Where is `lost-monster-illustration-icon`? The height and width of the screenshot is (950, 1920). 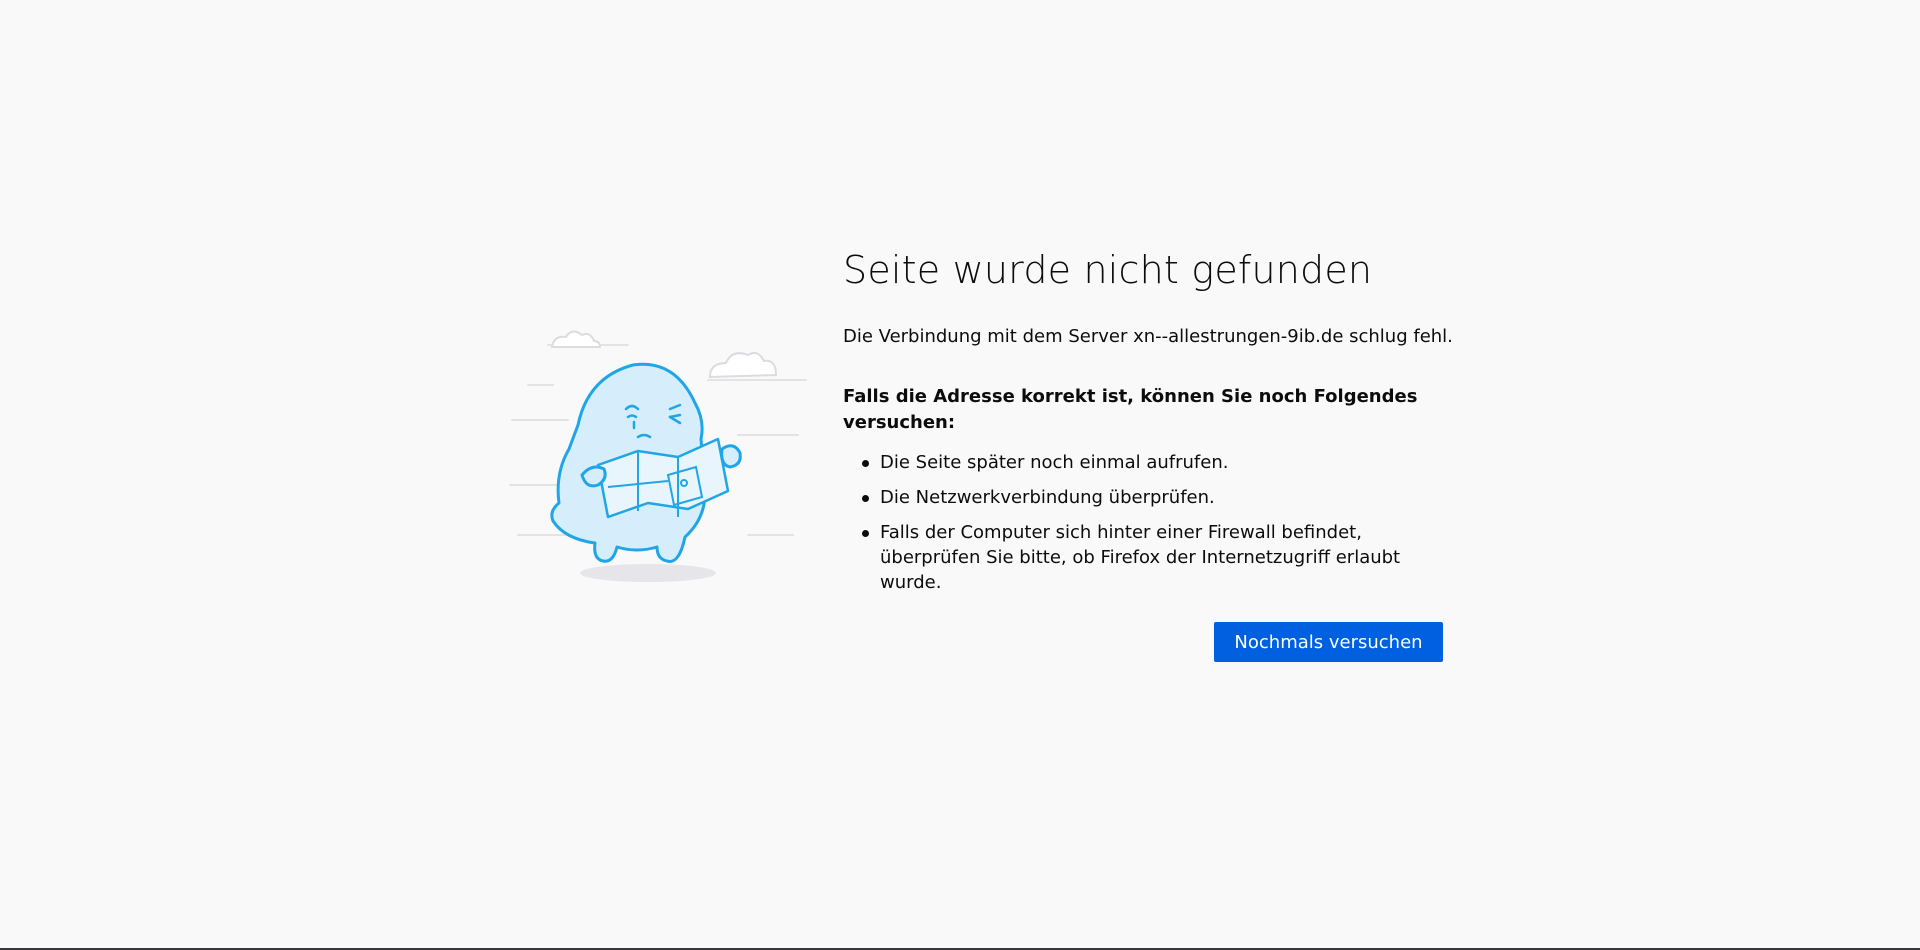
lost-monster-illustration-icon is located at coordinates (658, 460).